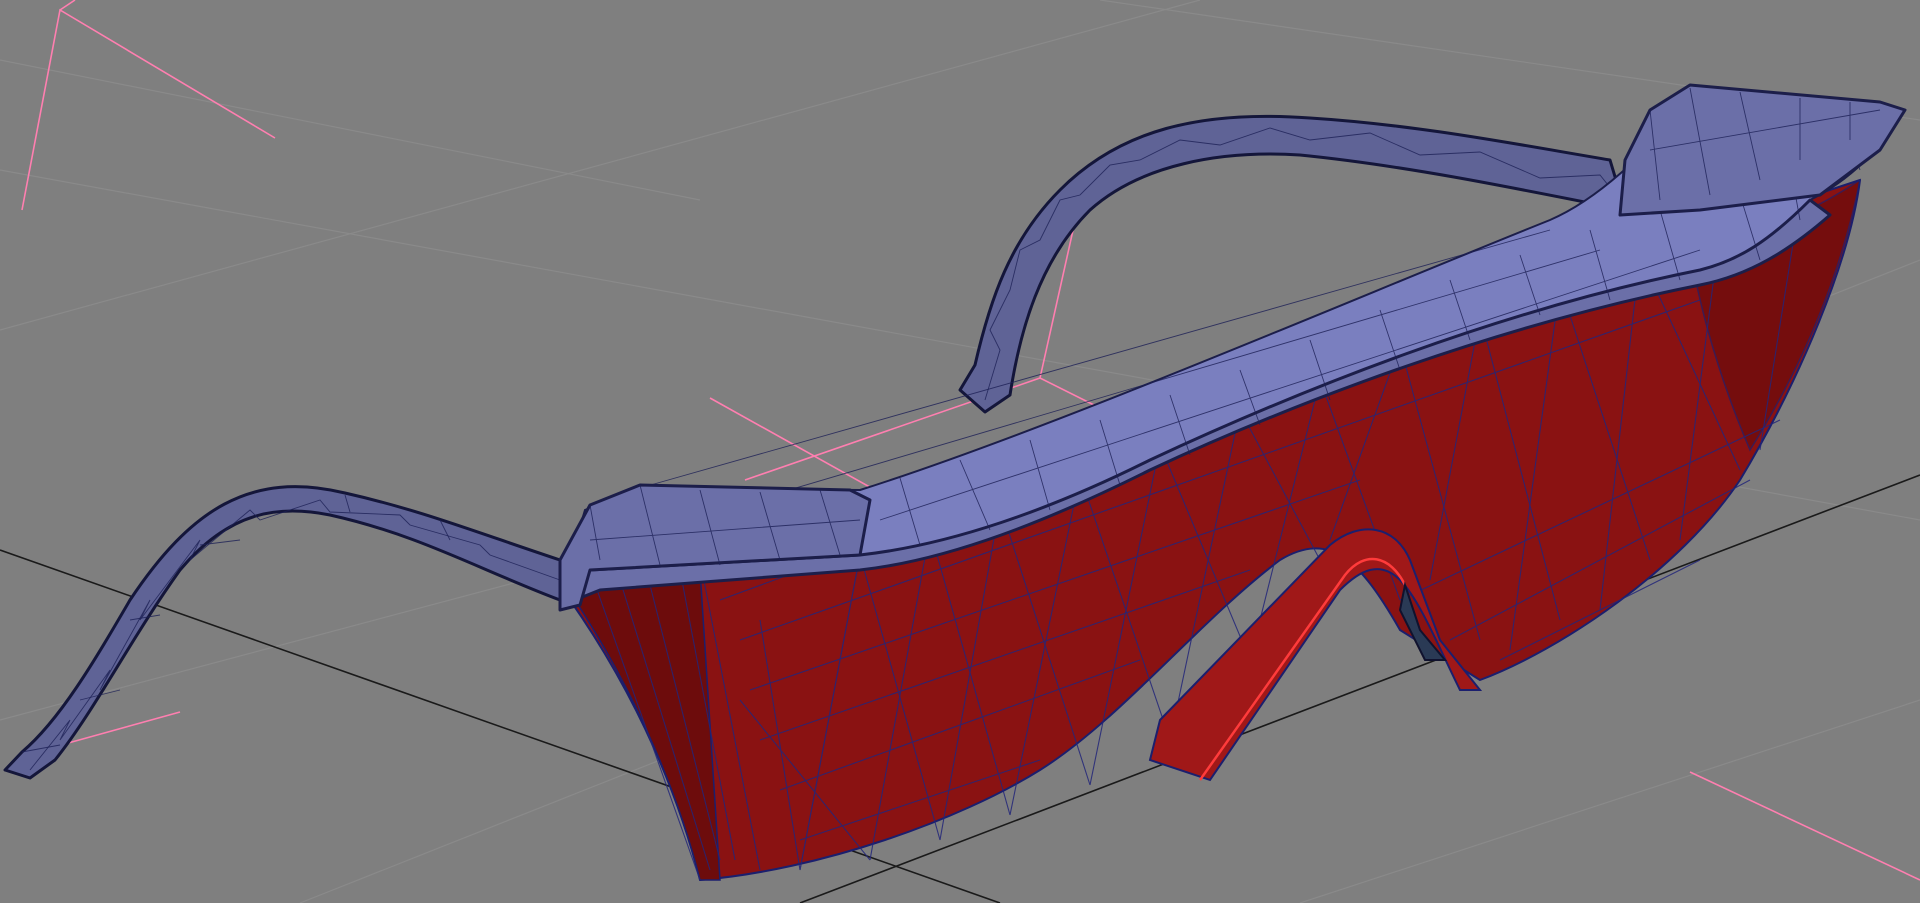  What do you see at coordinates (1762, 150) in the screenshot?
I see `right-hinge` at bounding box center [1762, 150].